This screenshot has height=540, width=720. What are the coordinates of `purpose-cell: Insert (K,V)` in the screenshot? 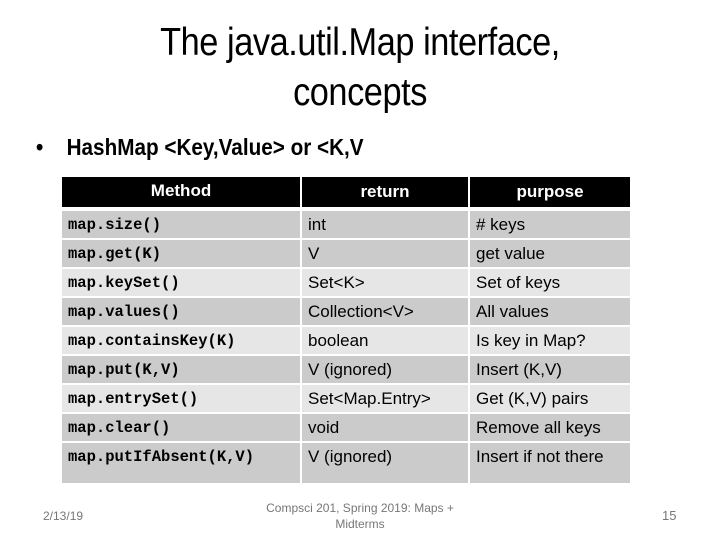 It's located at (550, 369).